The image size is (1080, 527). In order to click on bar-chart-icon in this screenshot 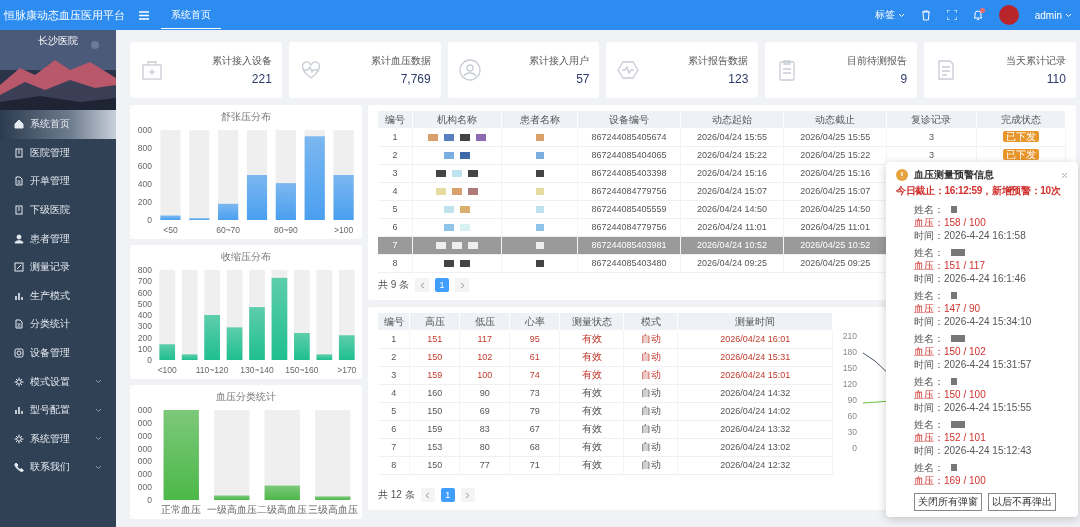, I will do `click(19, 410)`.